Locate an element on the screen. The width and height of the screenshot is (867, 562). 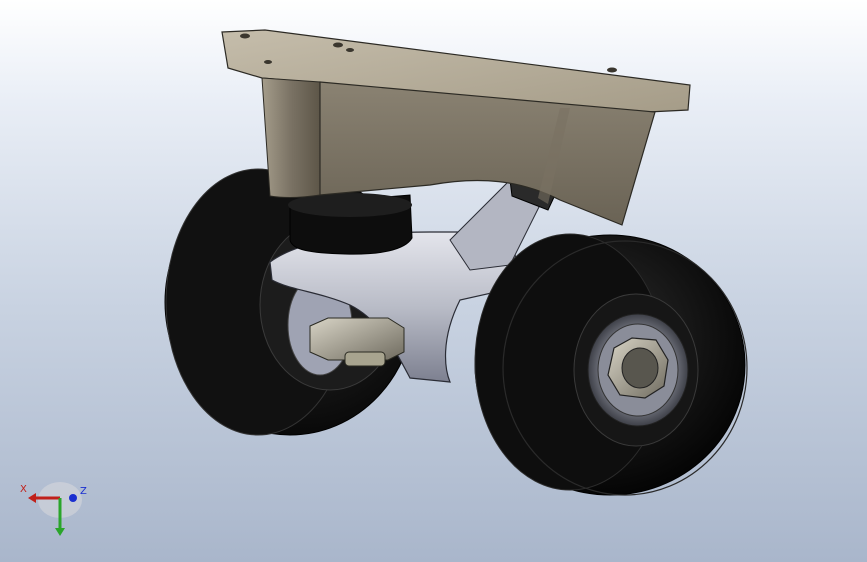
x-axis-head is located at coordinates (32, 498).